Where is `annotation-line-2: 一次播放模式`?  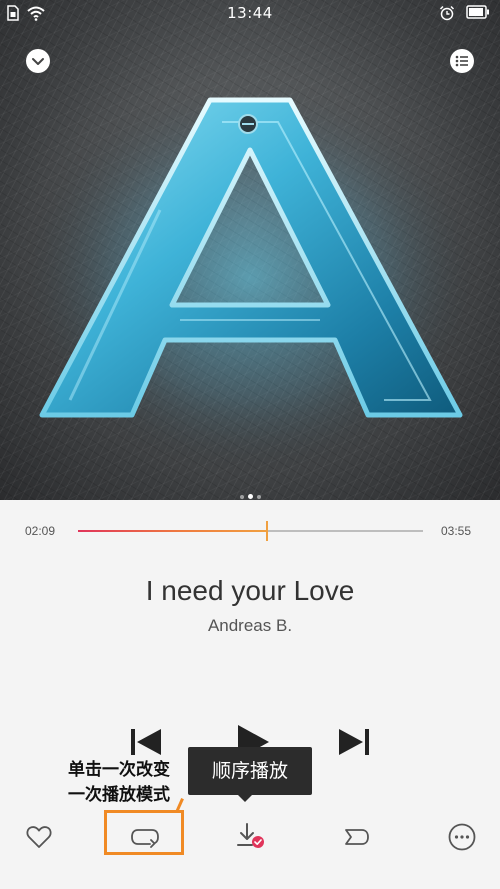
annotation-line-2: 一次播放模式 is located at coordinates (119, 795).